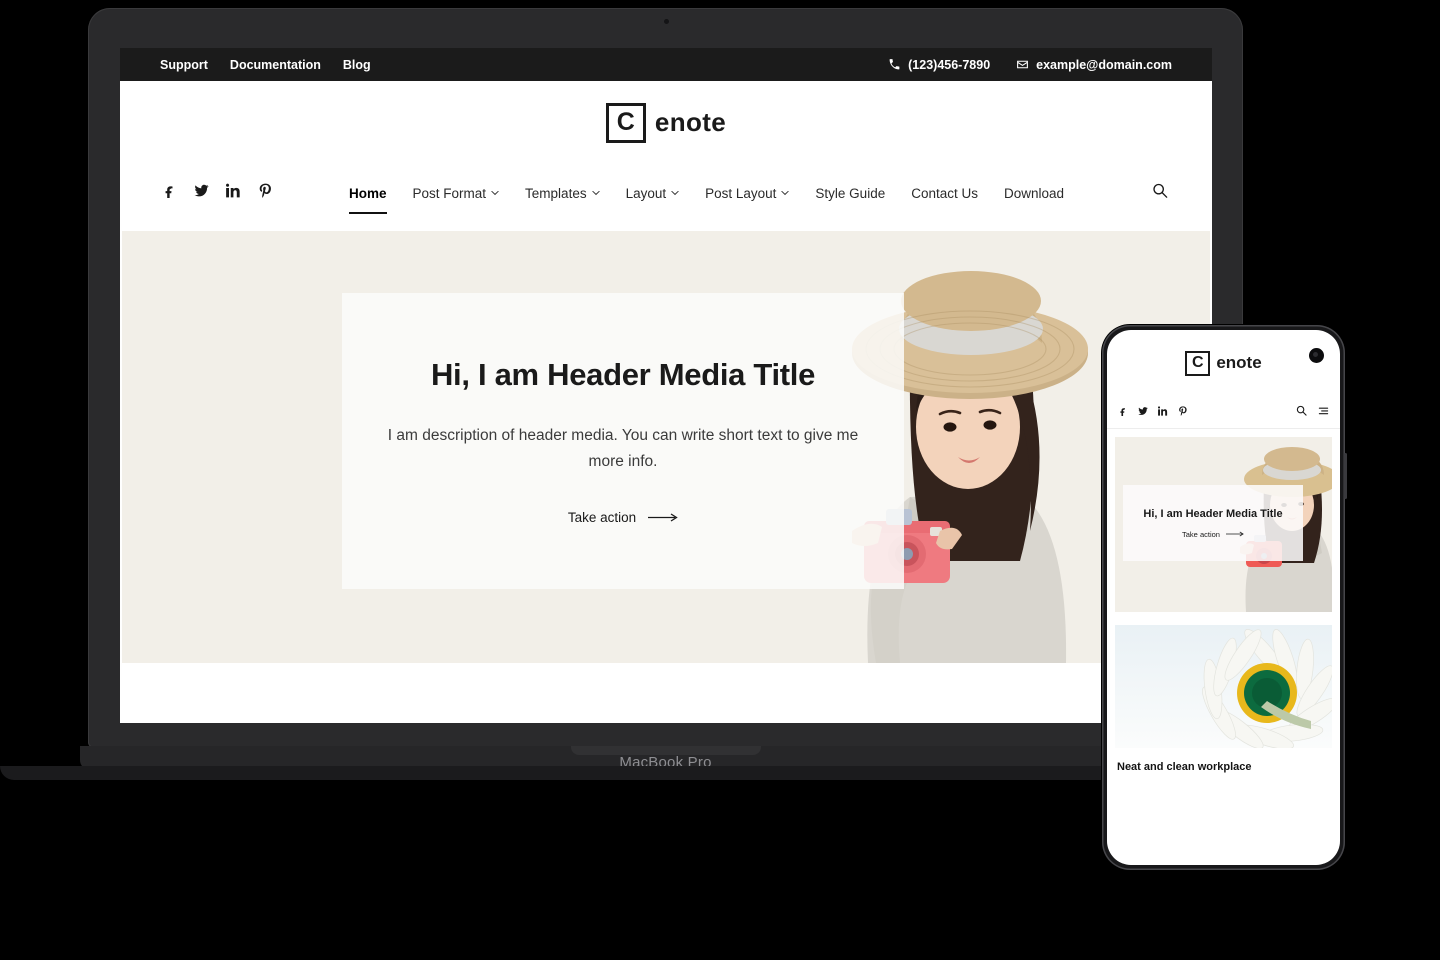  I want to click on laptop-camera-icon, so click(666, 21).